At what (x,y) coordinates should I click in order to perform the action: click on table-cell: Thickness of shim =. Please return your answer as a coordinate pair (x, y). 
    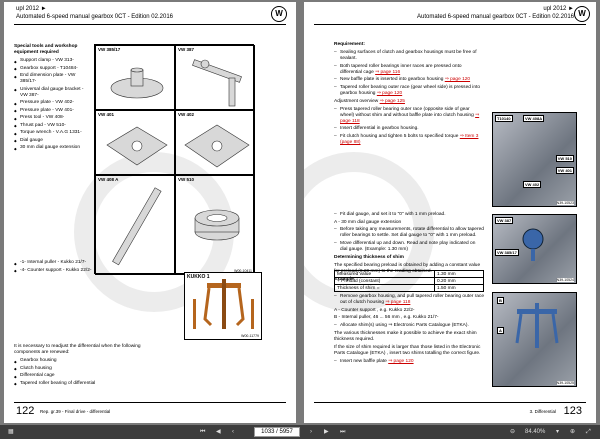
    Looking at the image, I should click on (384, 288).